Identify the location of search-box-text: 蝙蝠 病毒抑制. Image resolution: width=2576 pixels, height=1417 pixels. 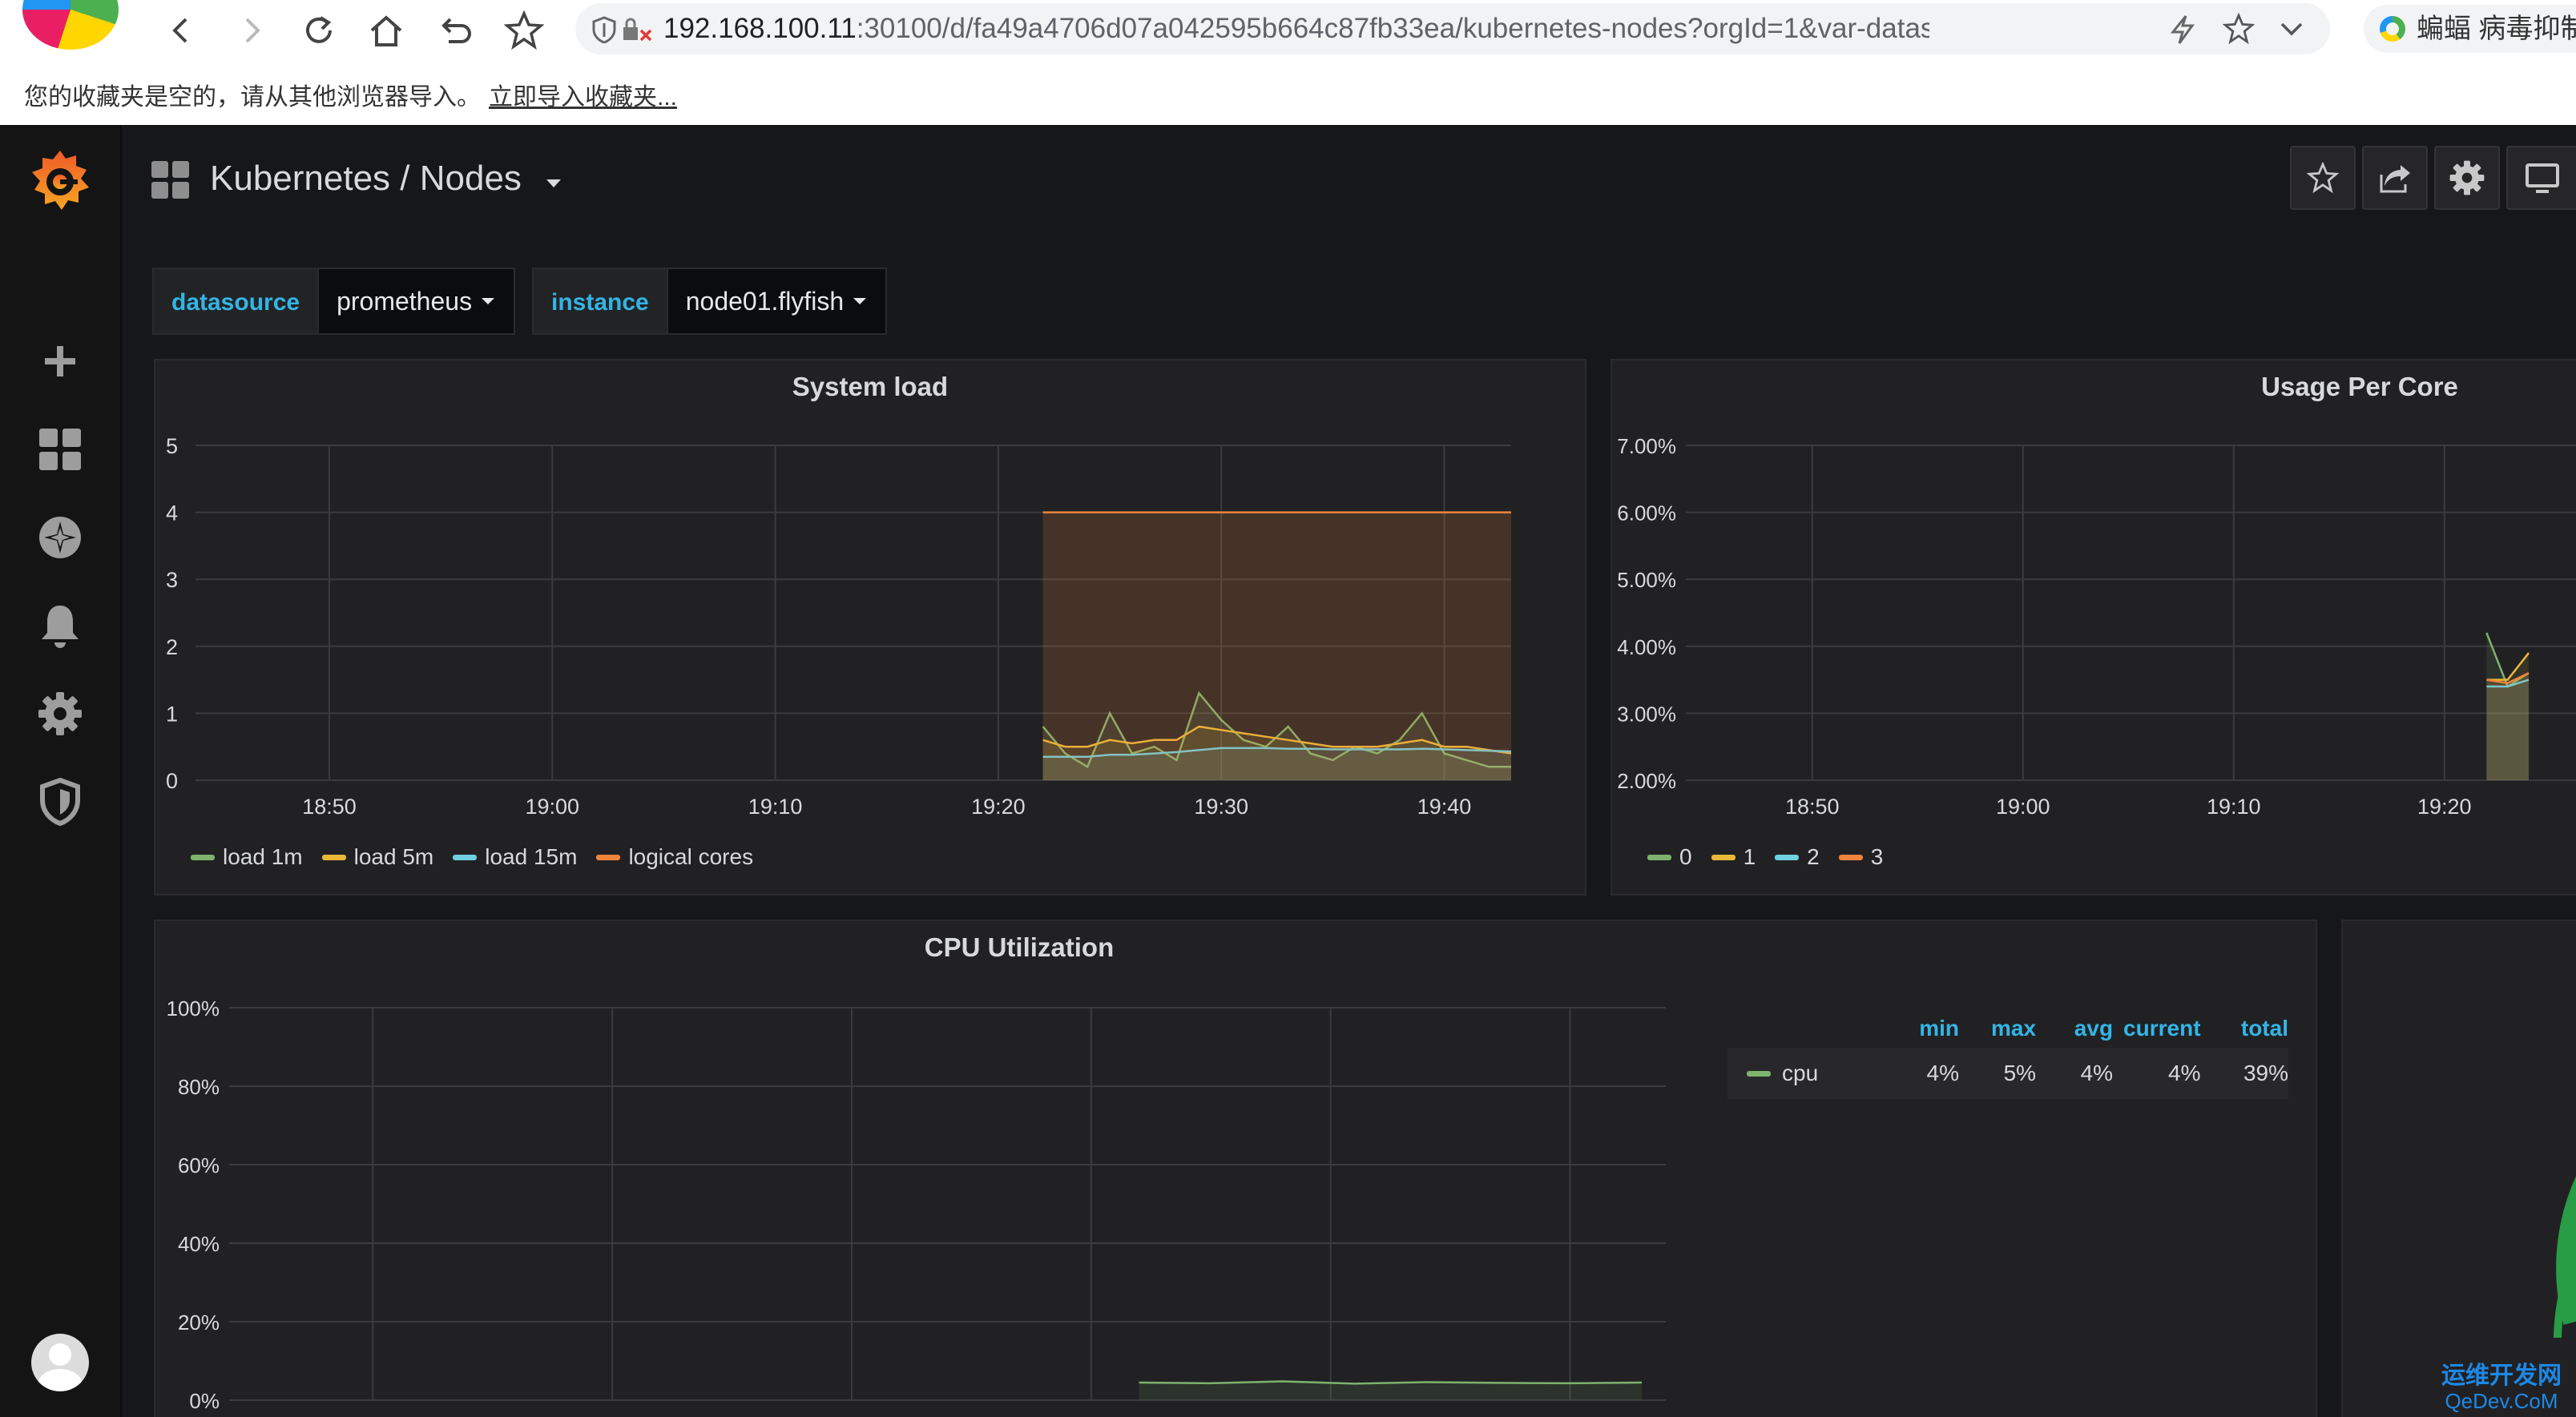
(2496, 29).